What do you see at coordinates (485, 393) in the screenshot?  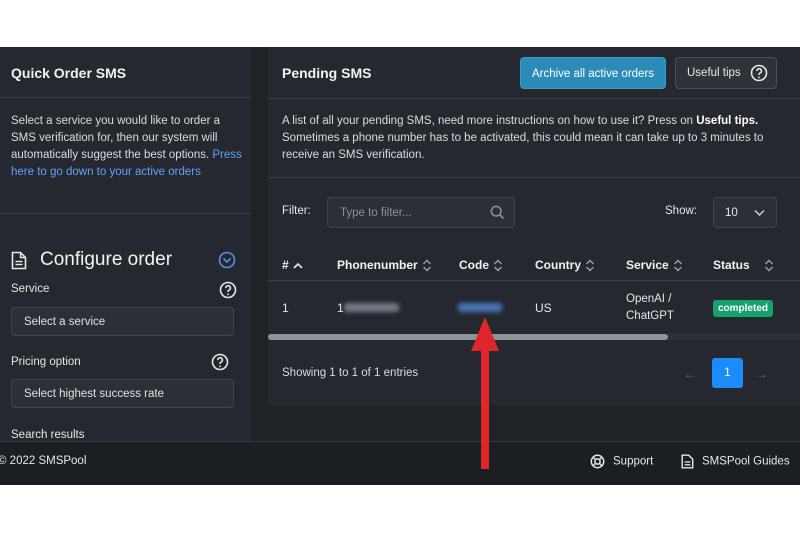 I see `annotation-arrow-icon` at bounding box center [485, 393].